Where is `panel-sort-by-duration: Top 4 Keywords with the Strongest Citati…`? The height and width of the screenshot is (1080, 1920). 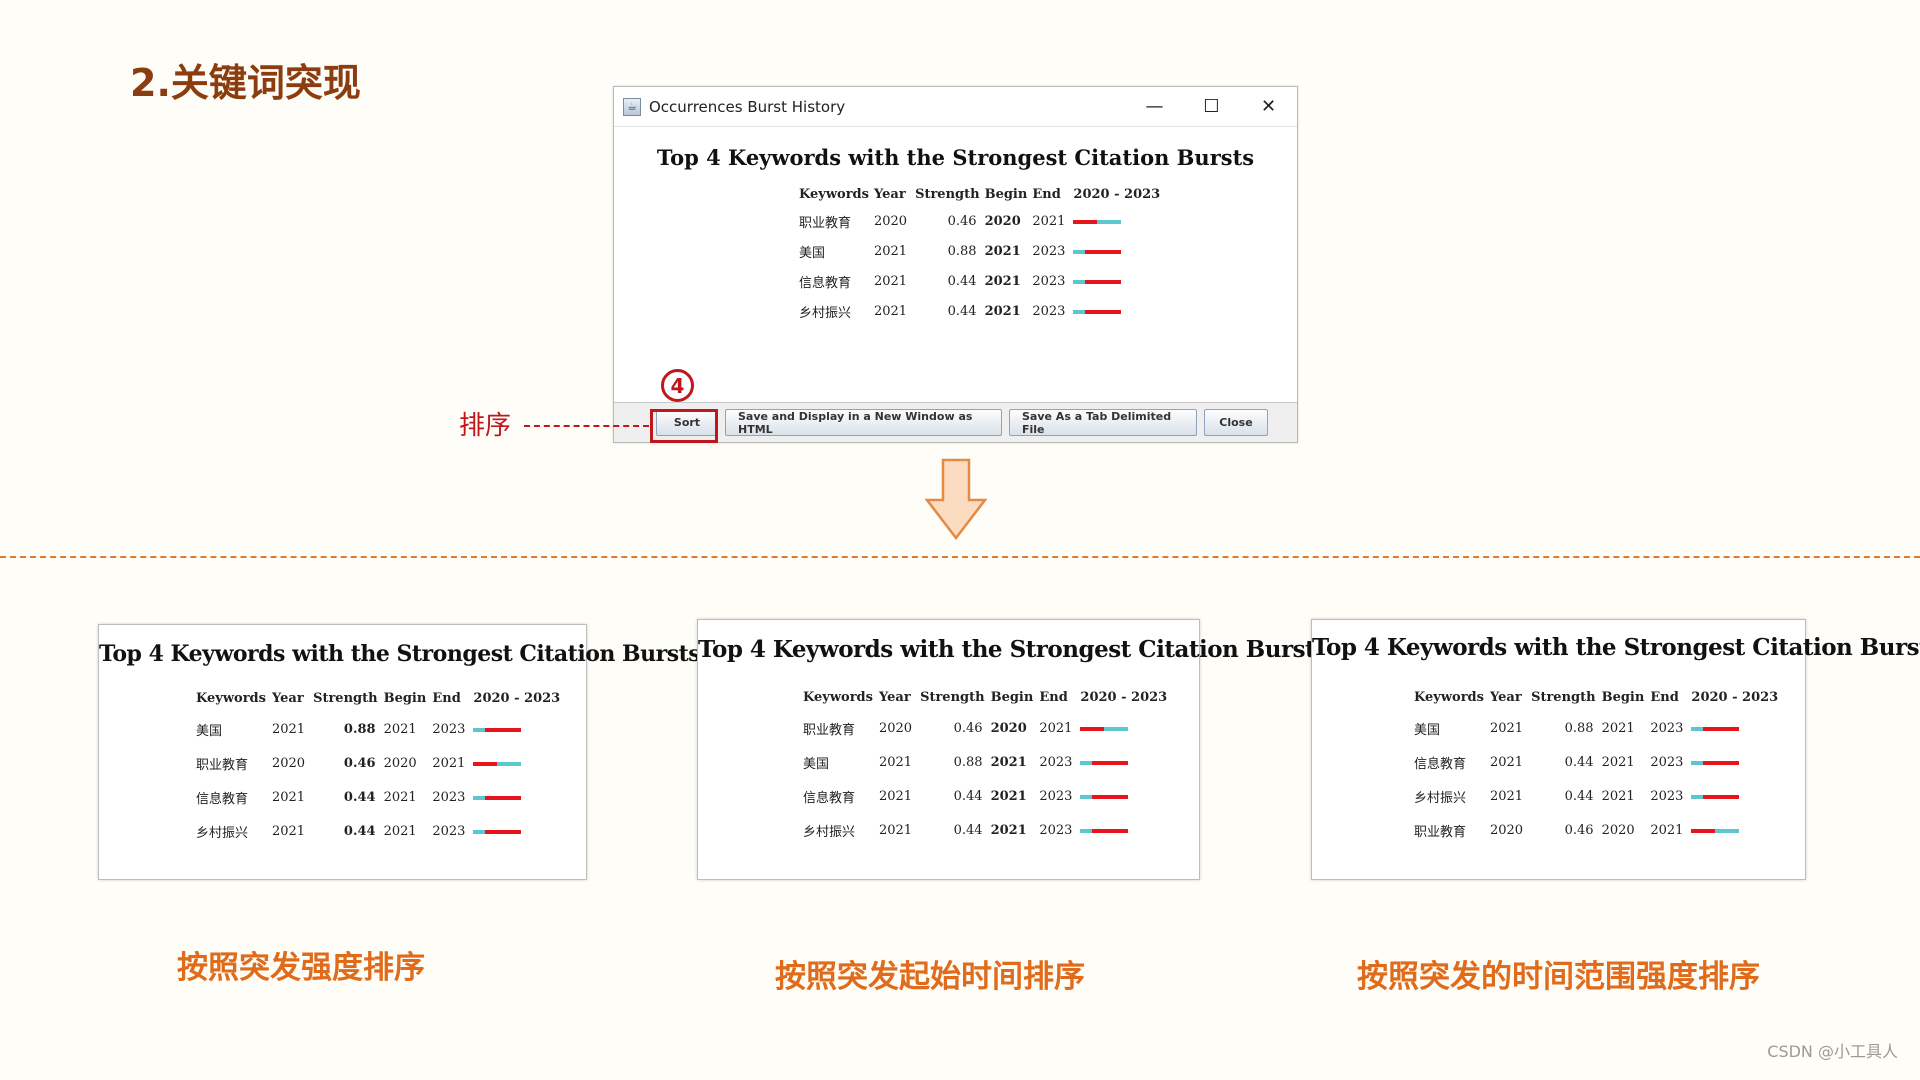 panel-sort-by-duration: Top 4 Keywords with the Strongest Citati… is located at coordinates (1615, 749).